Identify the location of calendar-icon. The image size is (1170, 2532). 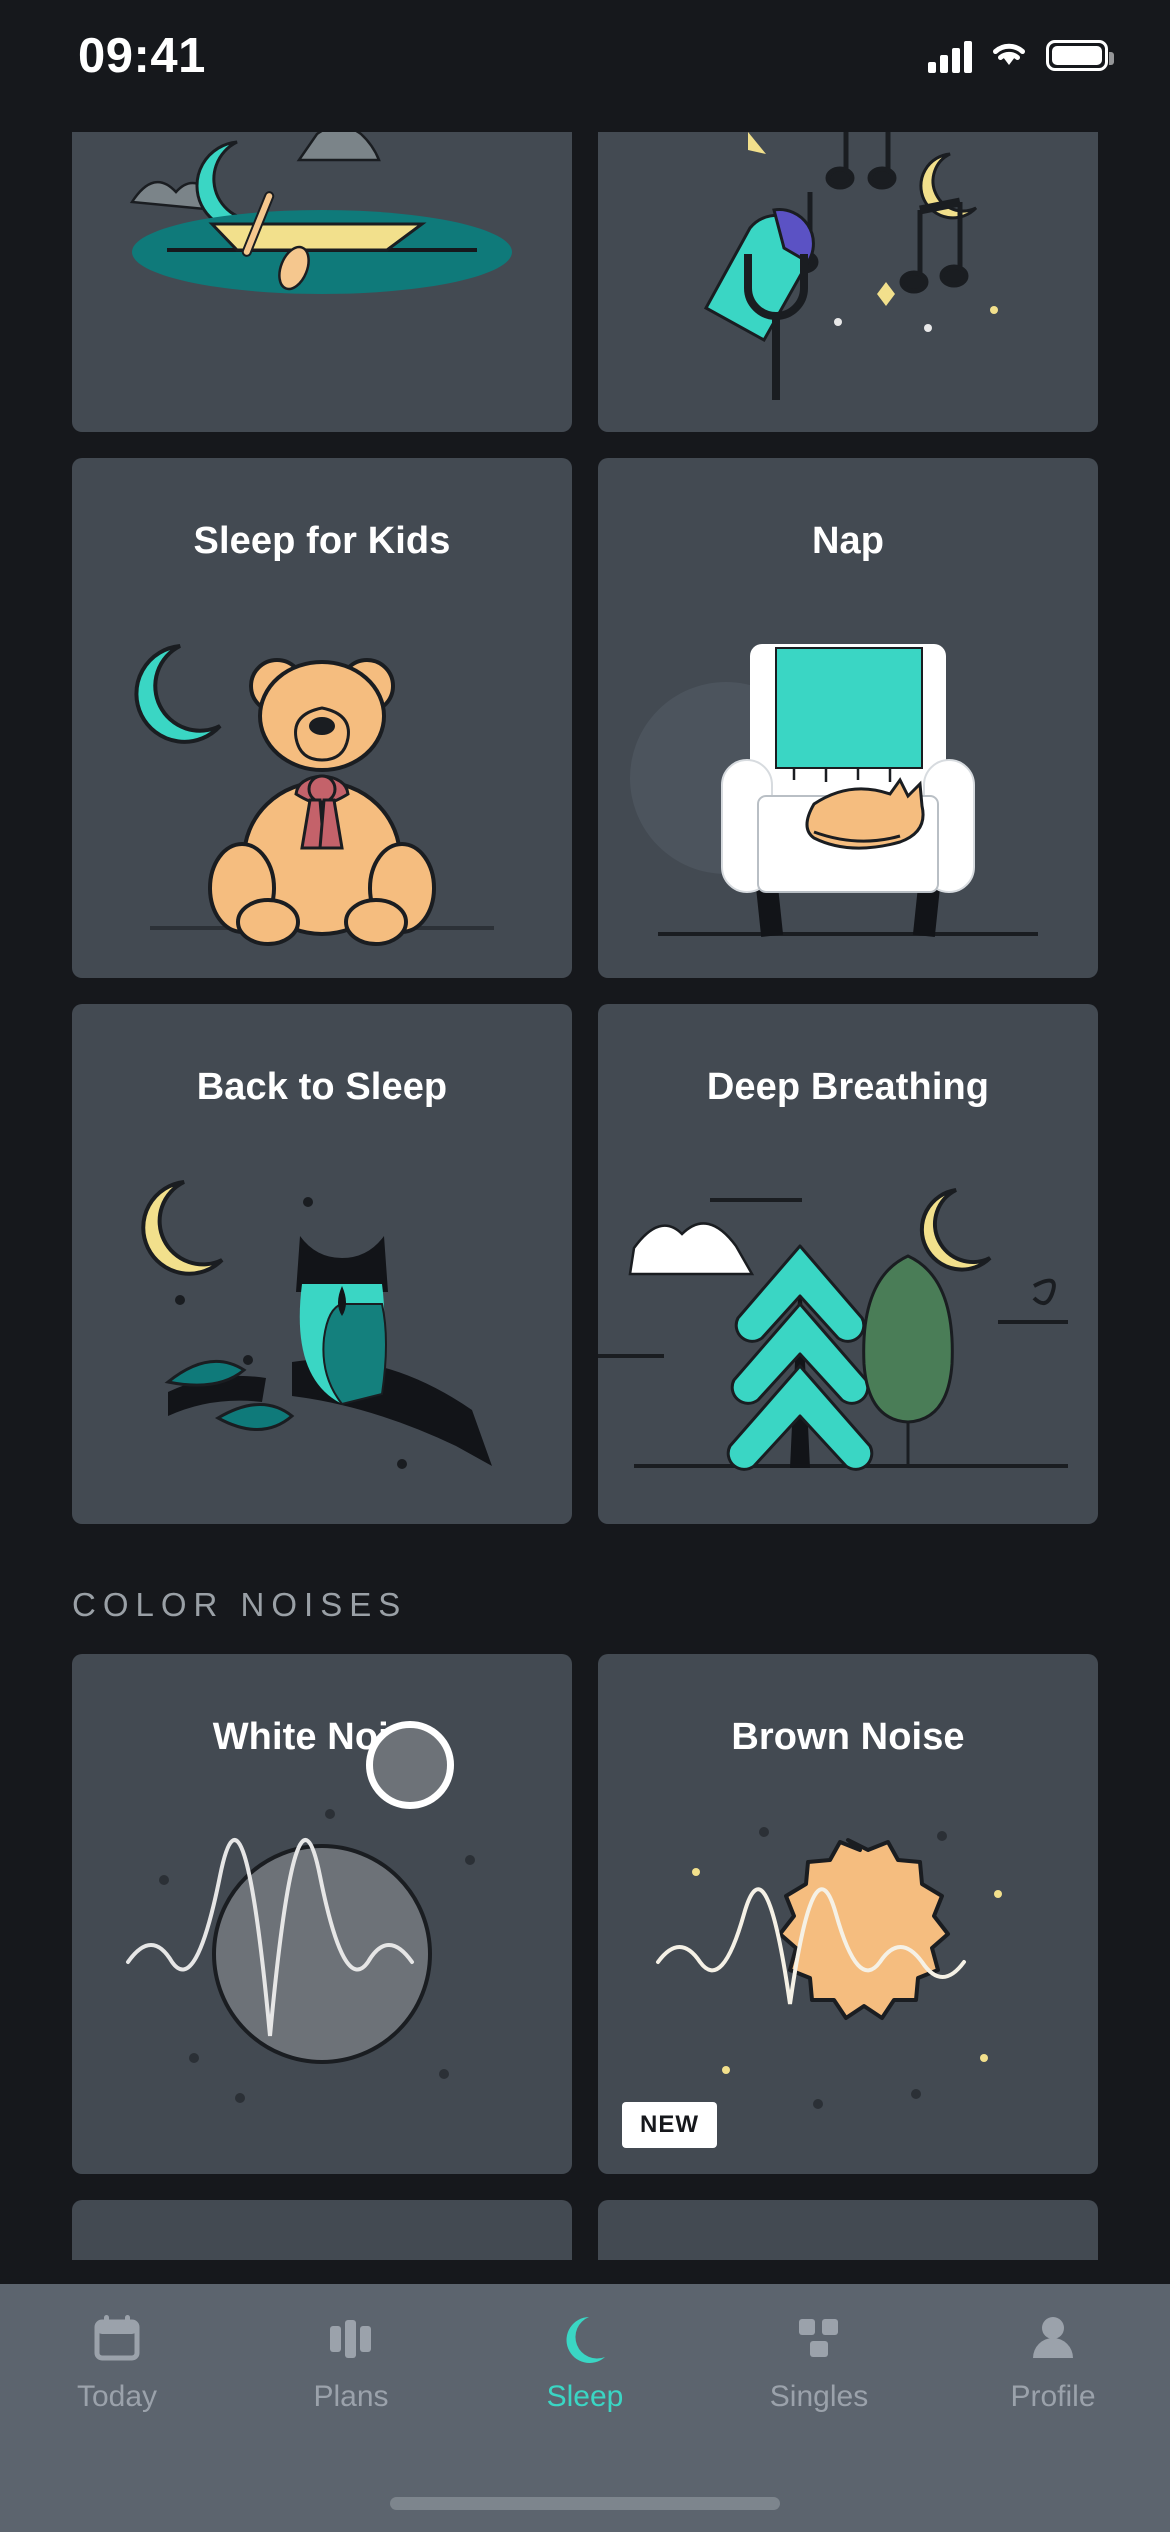
(117, 2338).